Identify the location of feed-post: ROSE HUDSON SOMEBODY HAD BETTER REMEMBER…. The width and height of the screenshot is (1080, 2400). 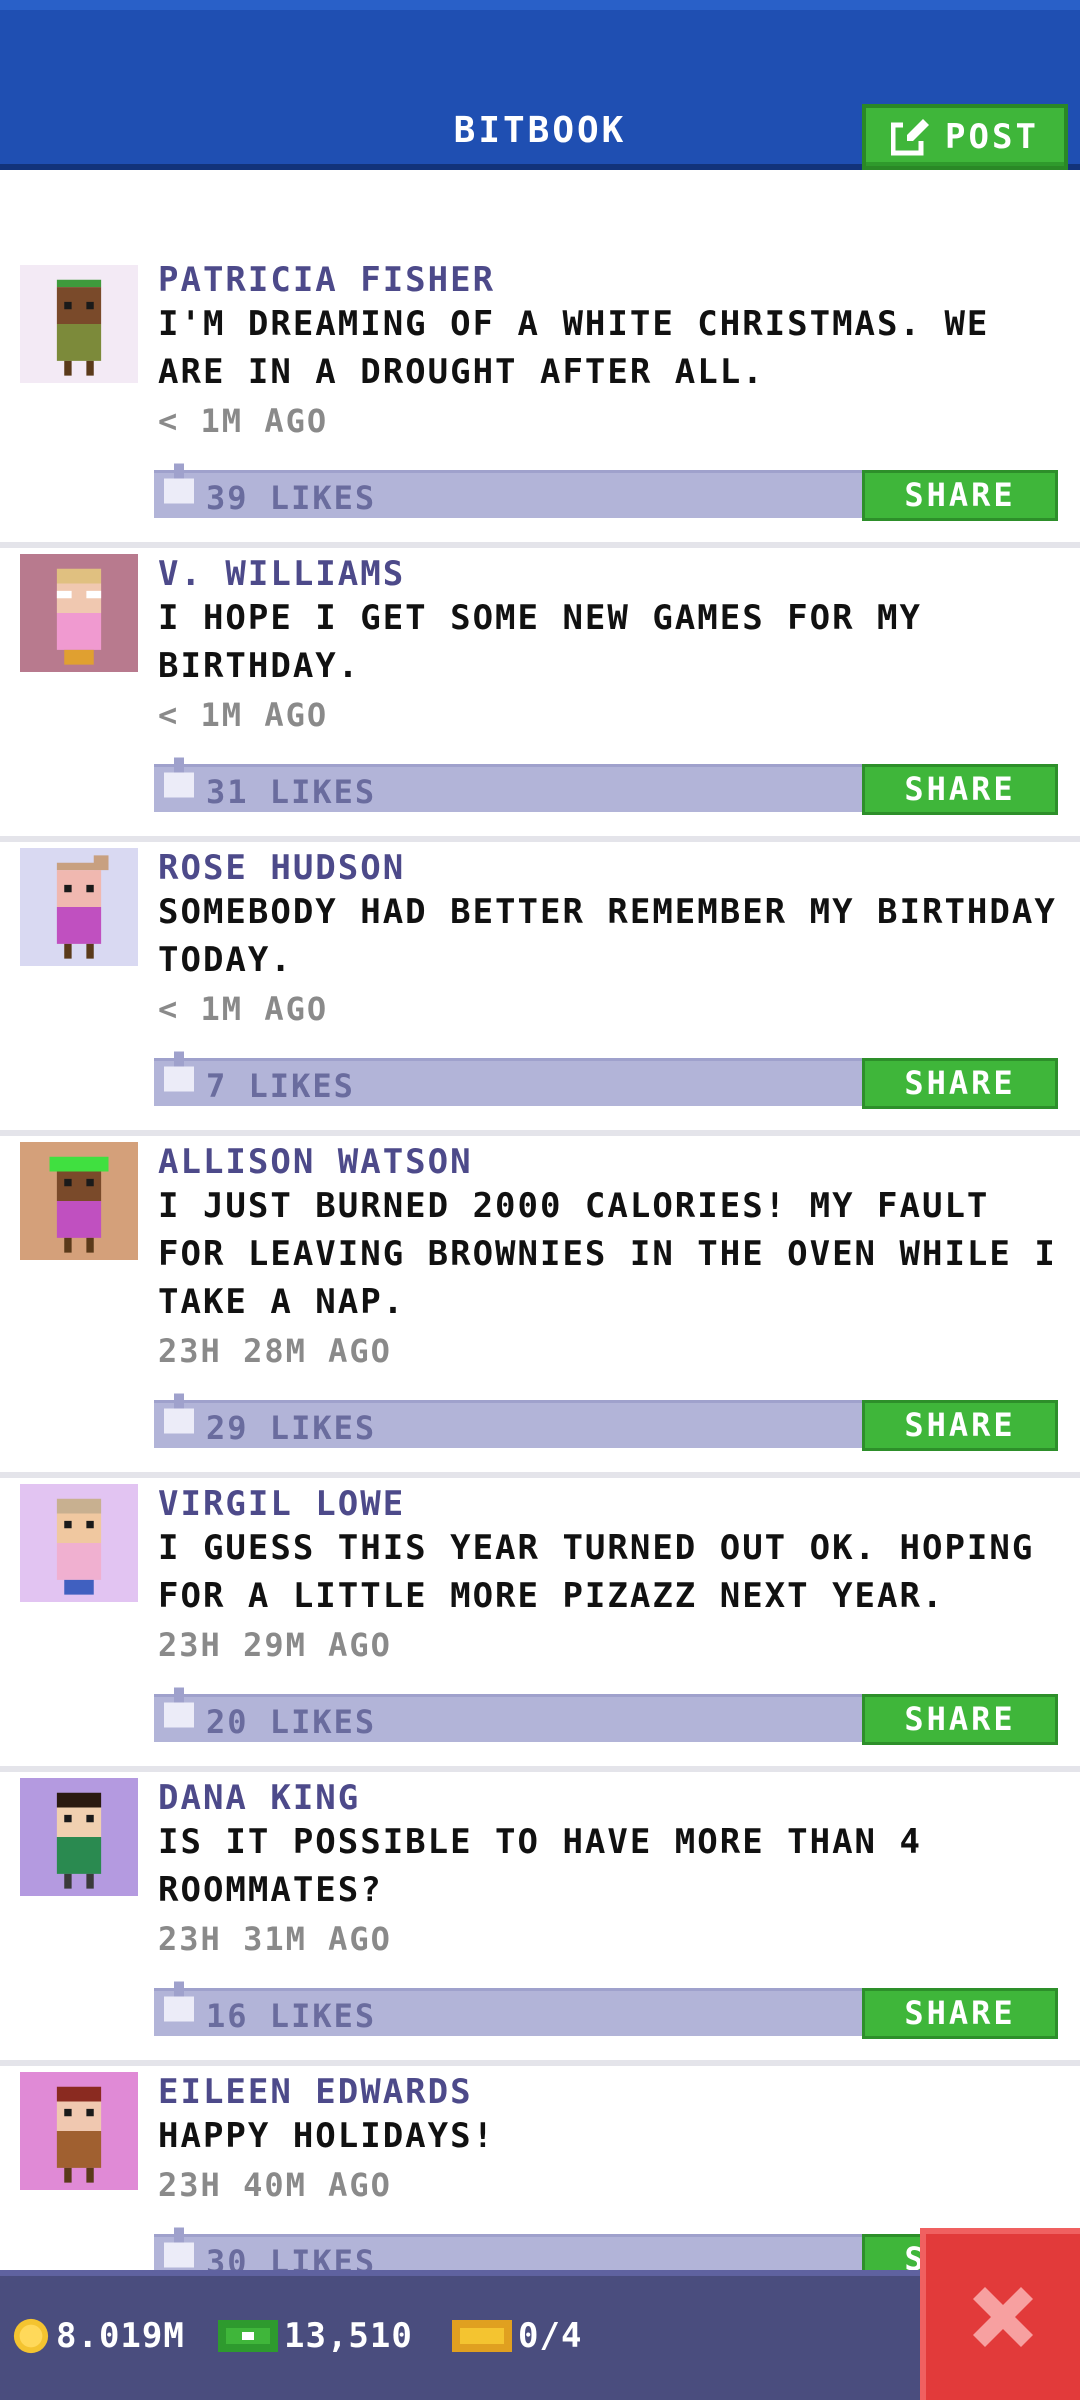
(540, 992).